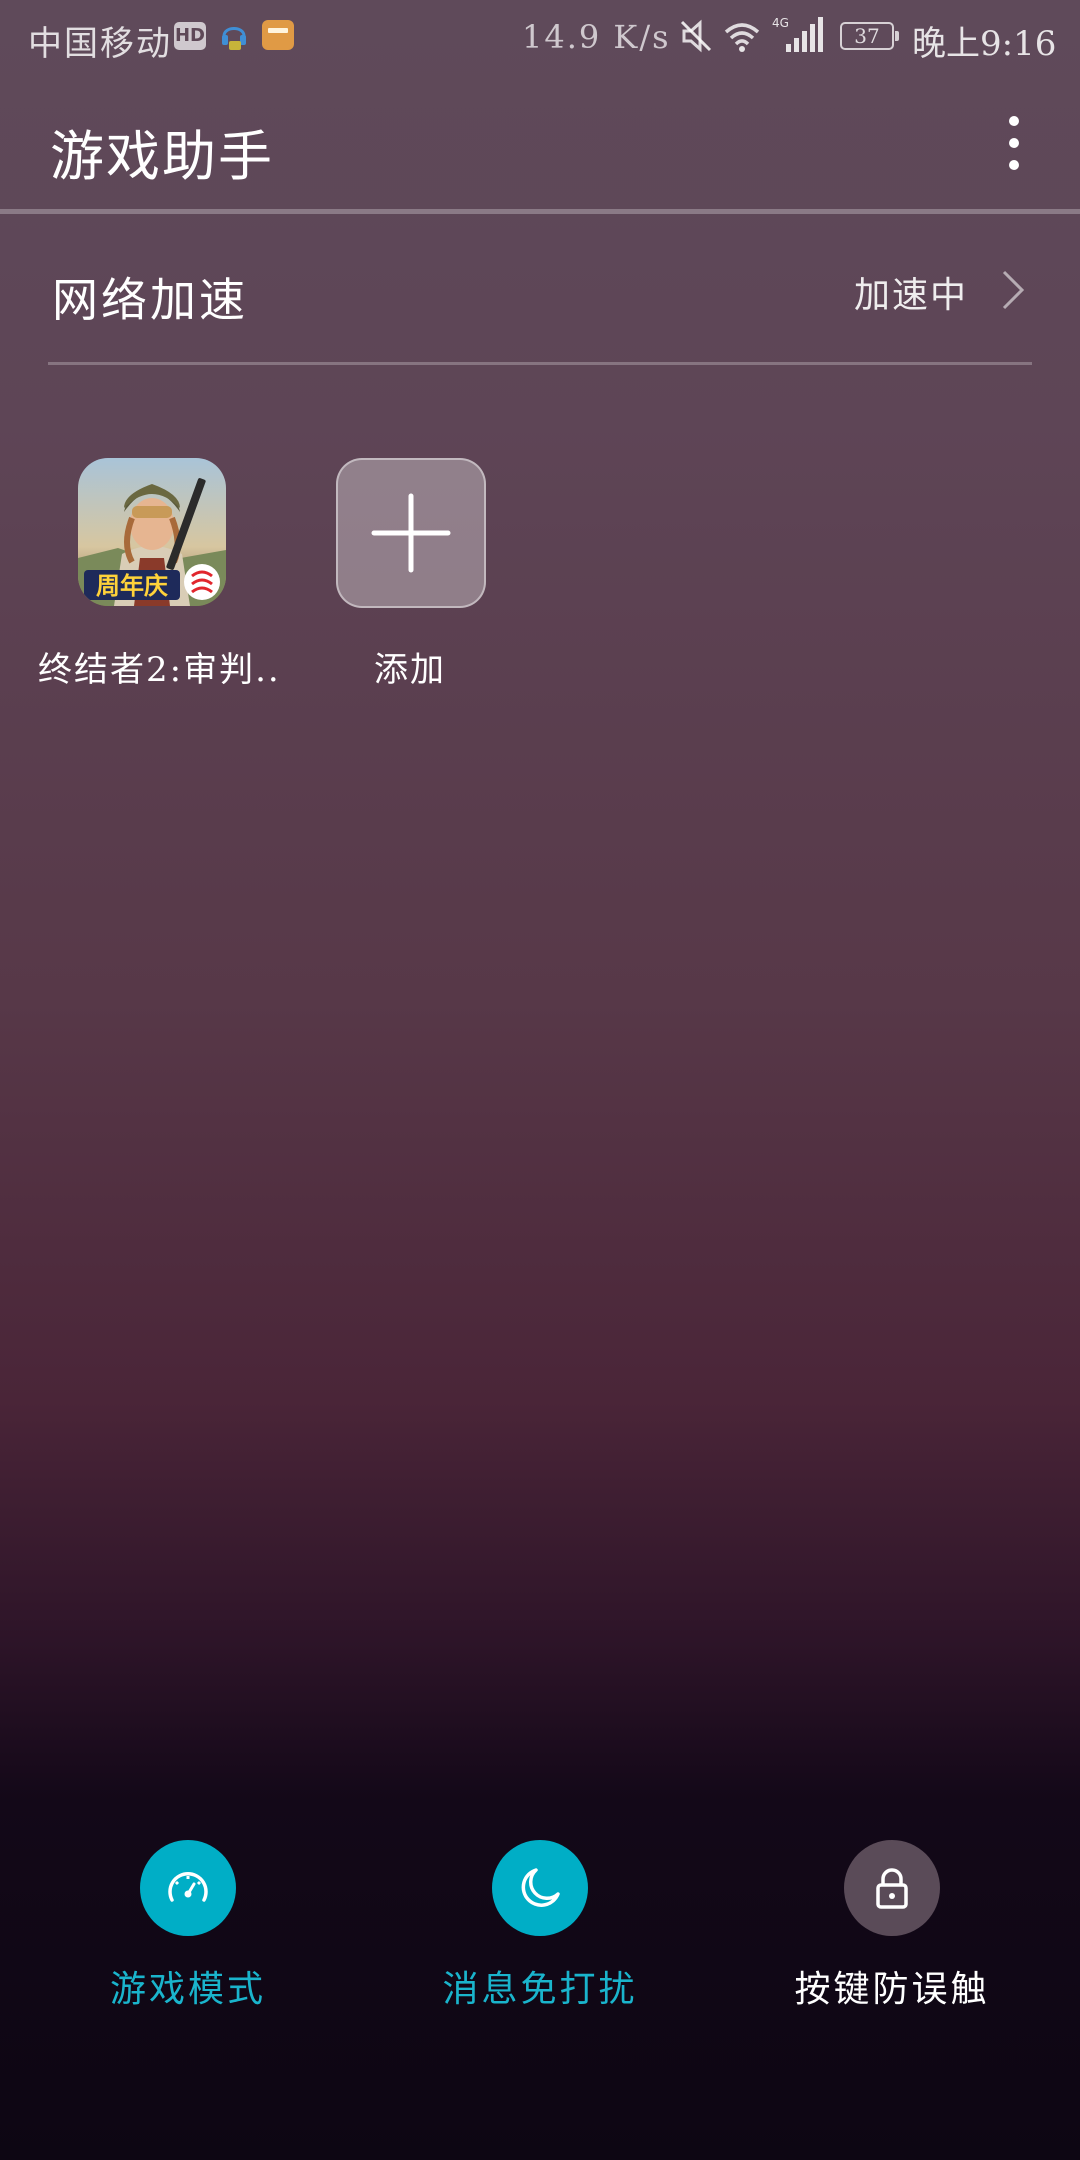 The height and width of the screenshot is (2160, 1080). Describe the element at coordinates (190, 36) in the screenshot. I see `hd-icon: HD` at that location.